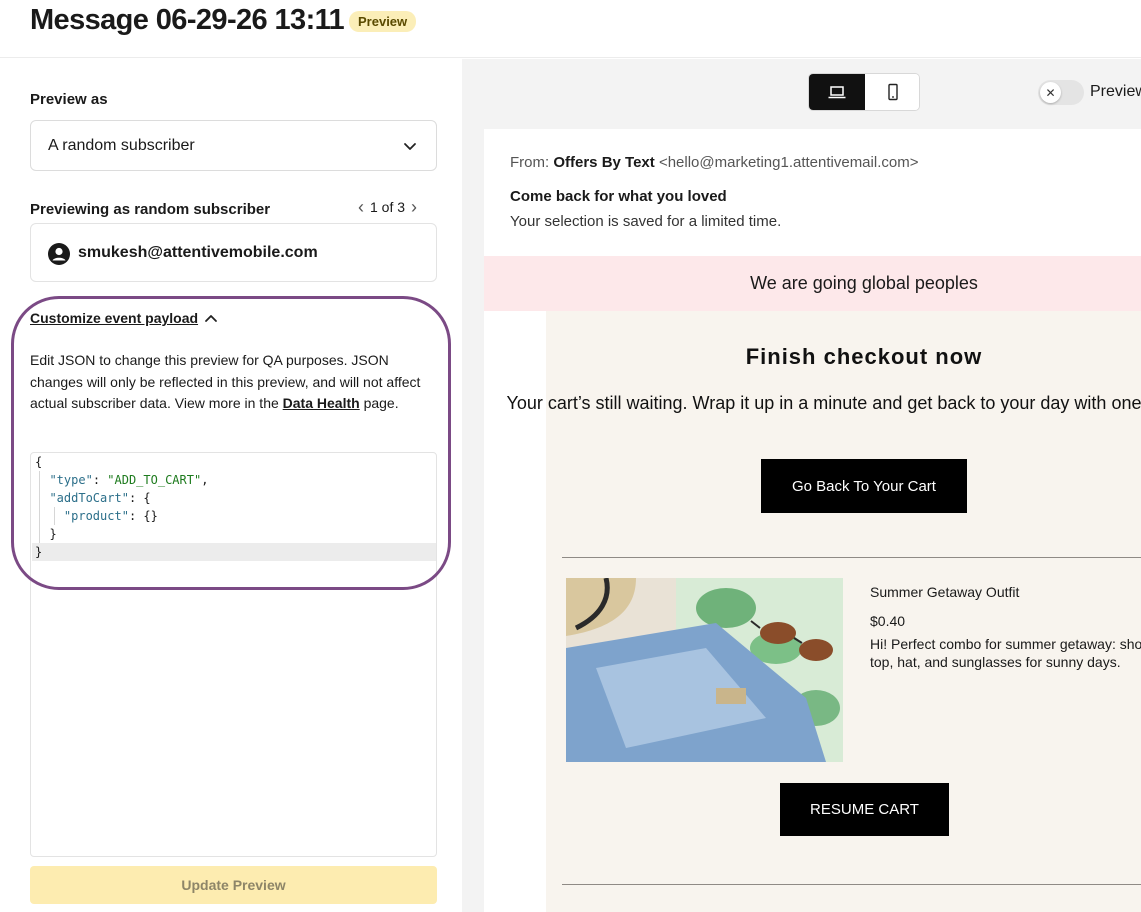 This screenshot has width=1141, height=912. What do you see at coordinates (788, 162) in the screenshot?
I see `from-address: <hello@marketing1.attentivemail.com>` at bounding box center [788, 162].